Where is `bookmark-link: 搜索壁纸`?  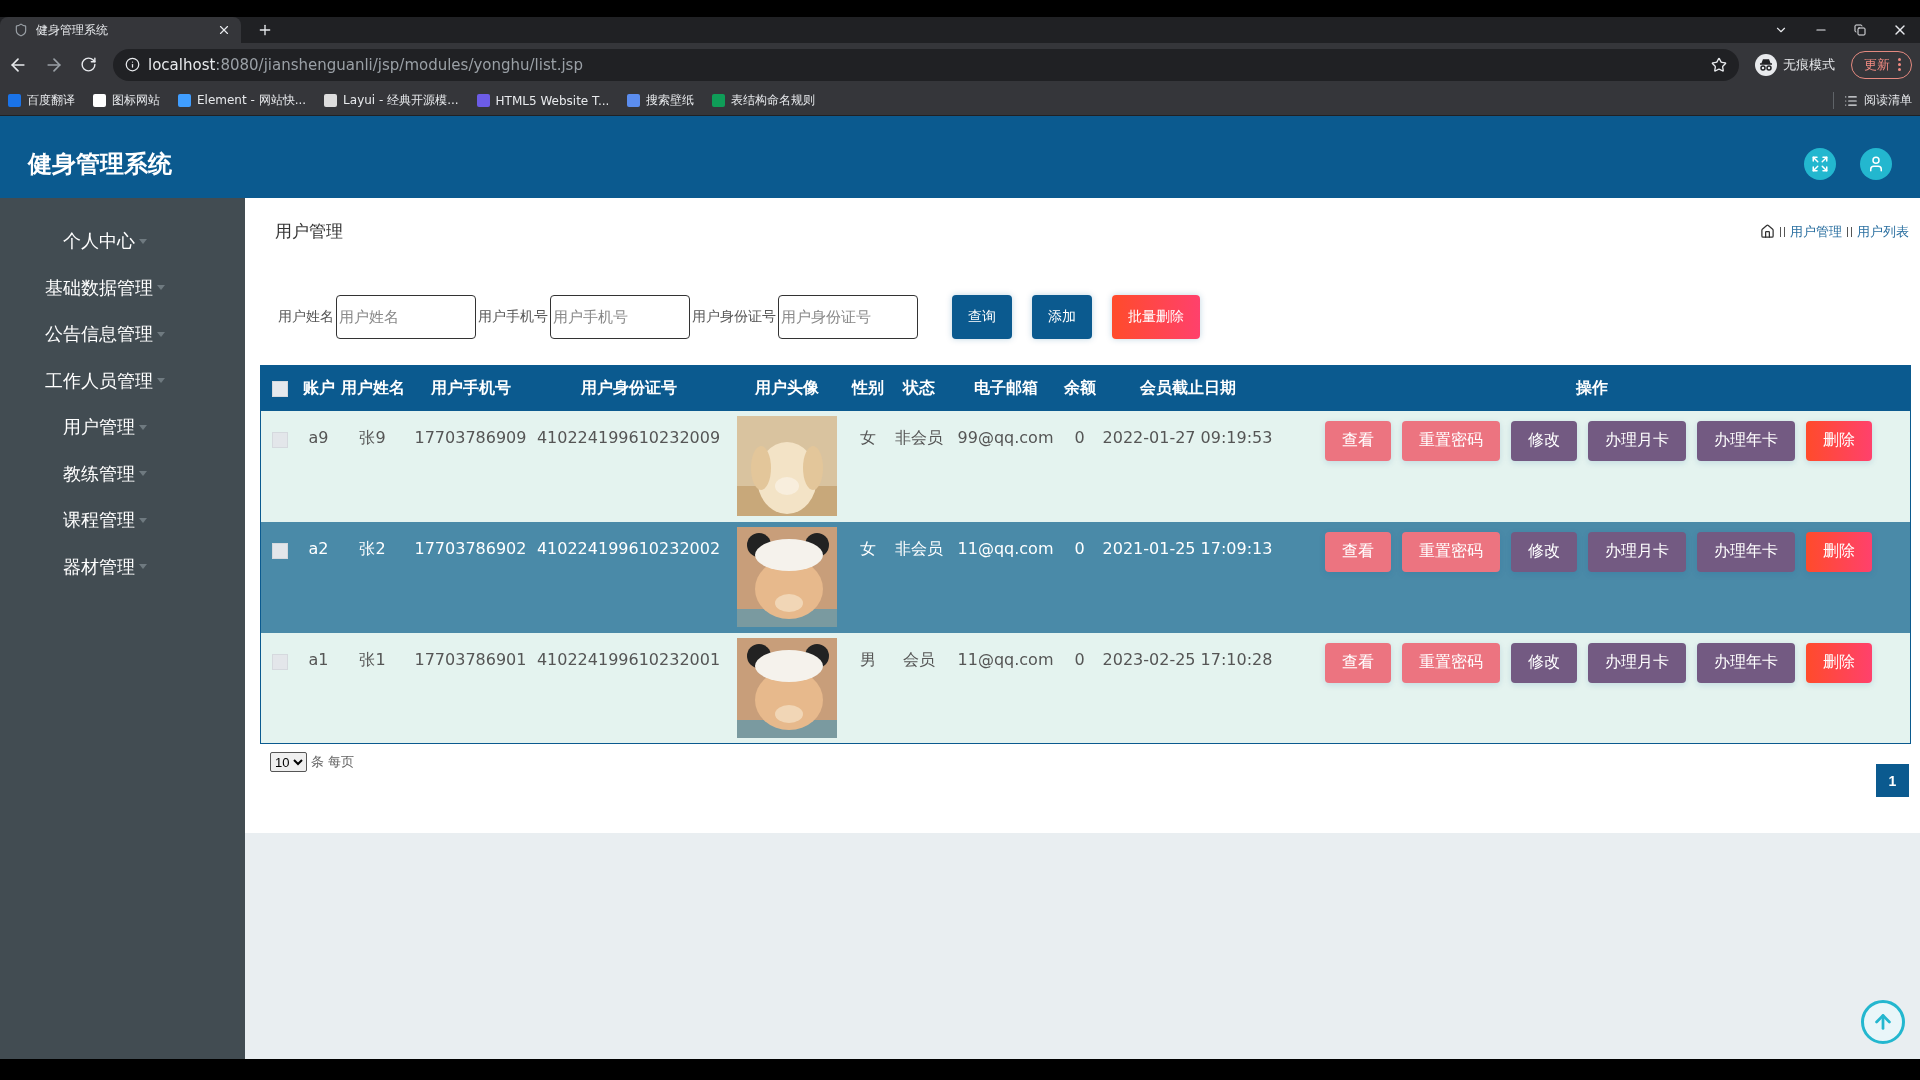
bookmark-link: 搜索壁纸 is located at coordinates (661, 100).